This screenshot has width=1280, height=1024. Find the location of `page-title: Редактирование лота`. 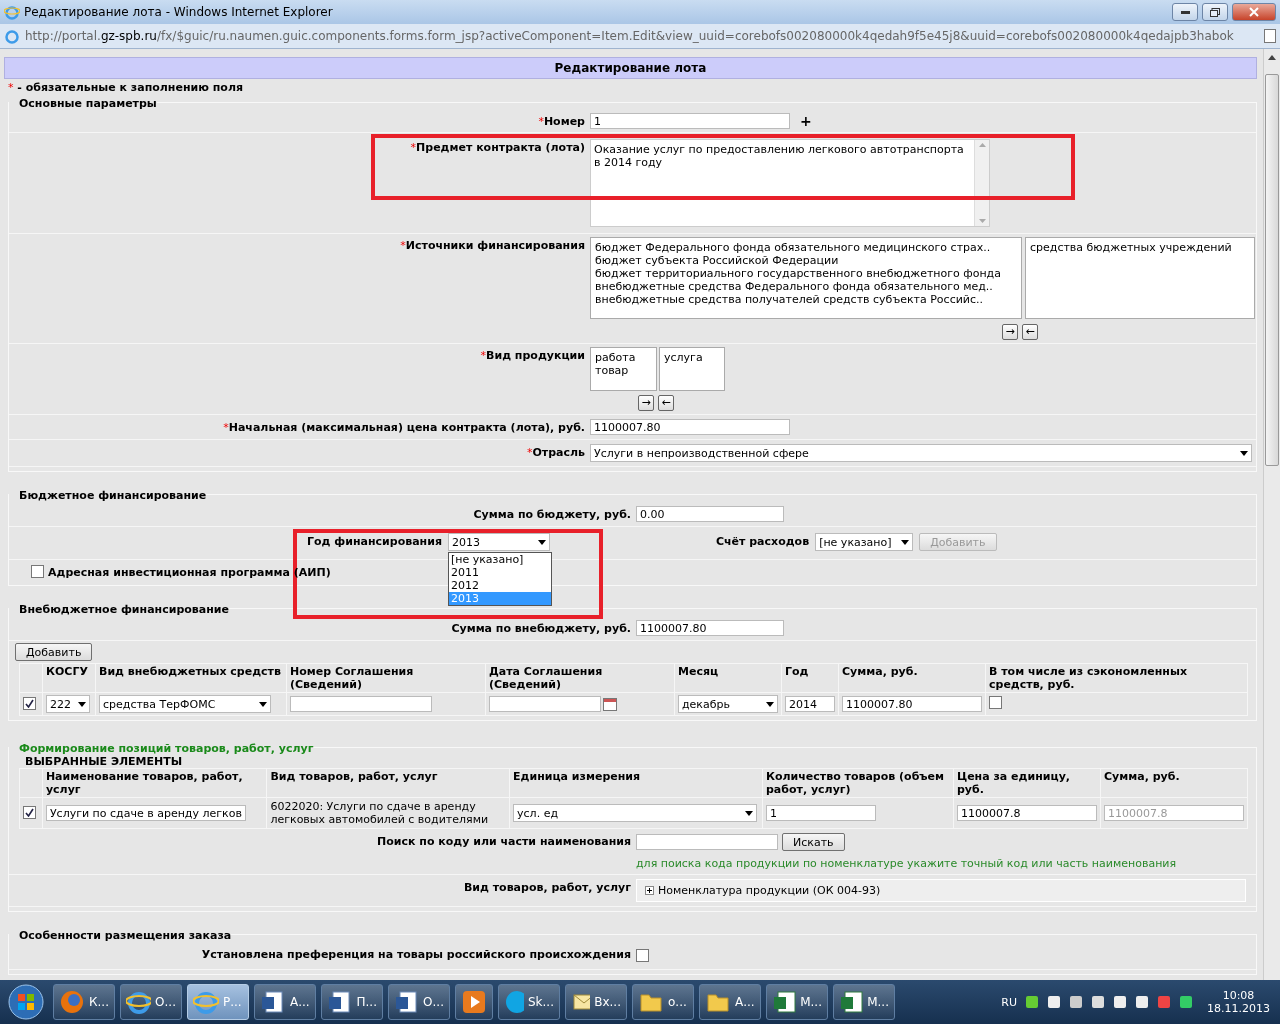

page-title: Редактирование лота is located at coordinates (630, 68).